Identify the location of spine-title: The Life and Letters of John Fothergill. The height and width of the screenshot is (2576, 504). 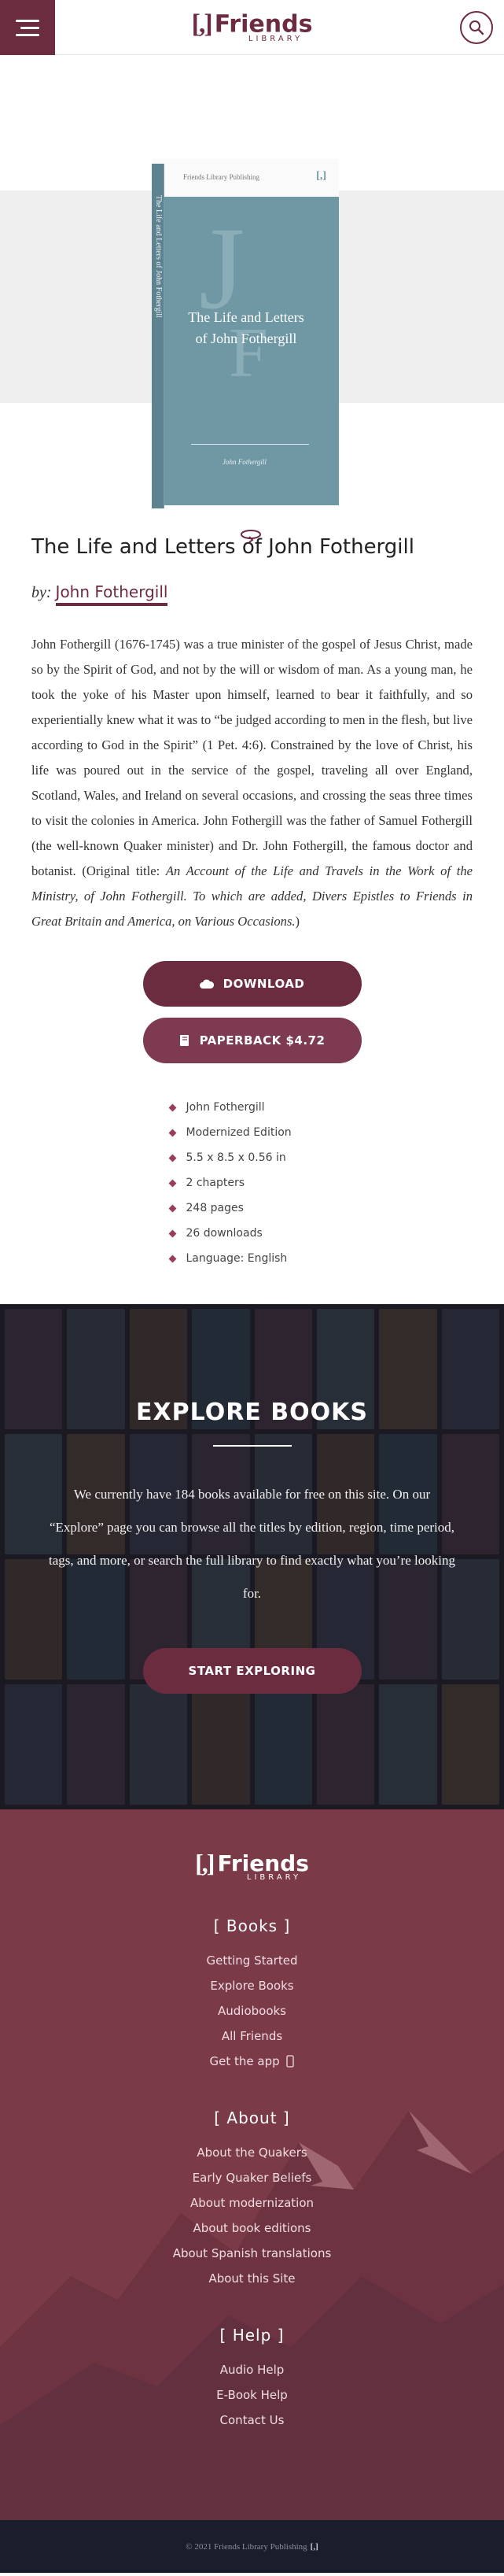
(158, 256).